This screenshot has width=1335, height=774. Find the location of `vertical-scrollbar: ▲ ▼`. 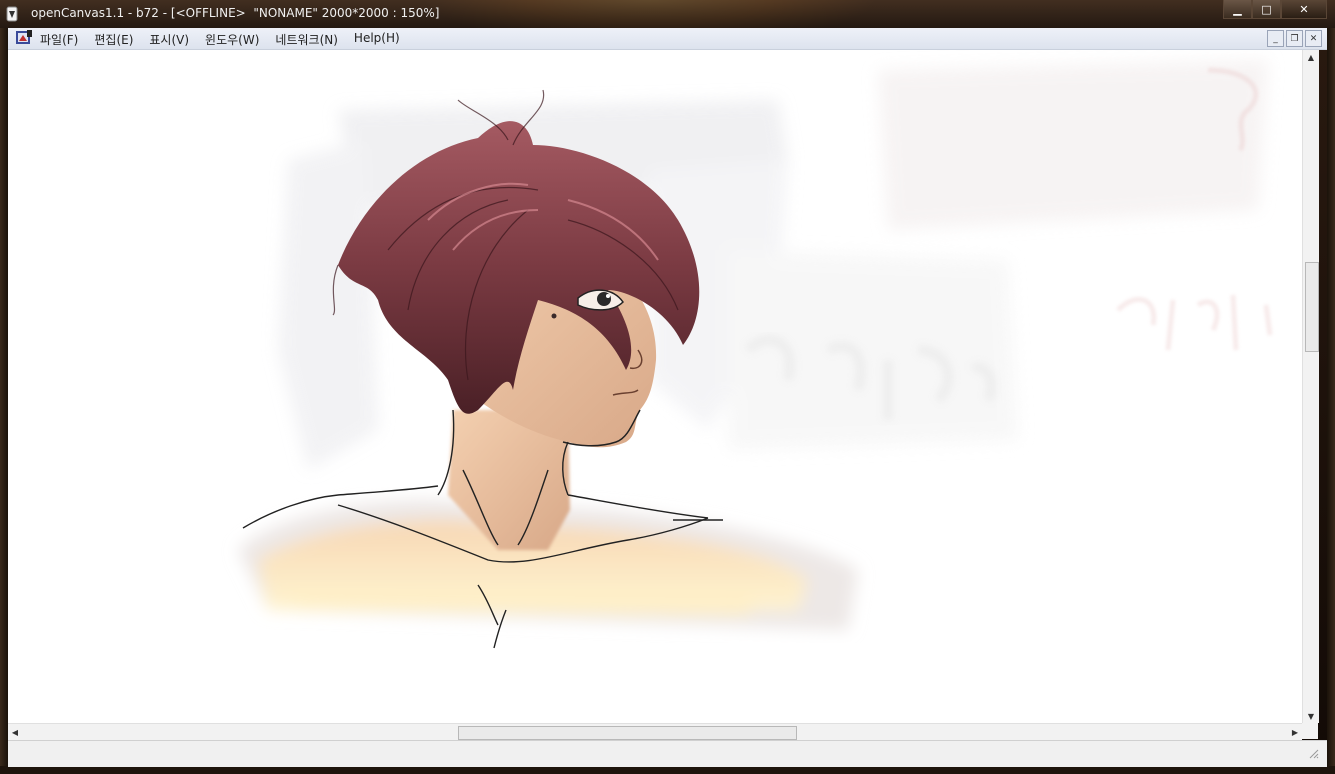

vertical-scrollbar: ▲ ▼ is located at coordinates (1310, 386).